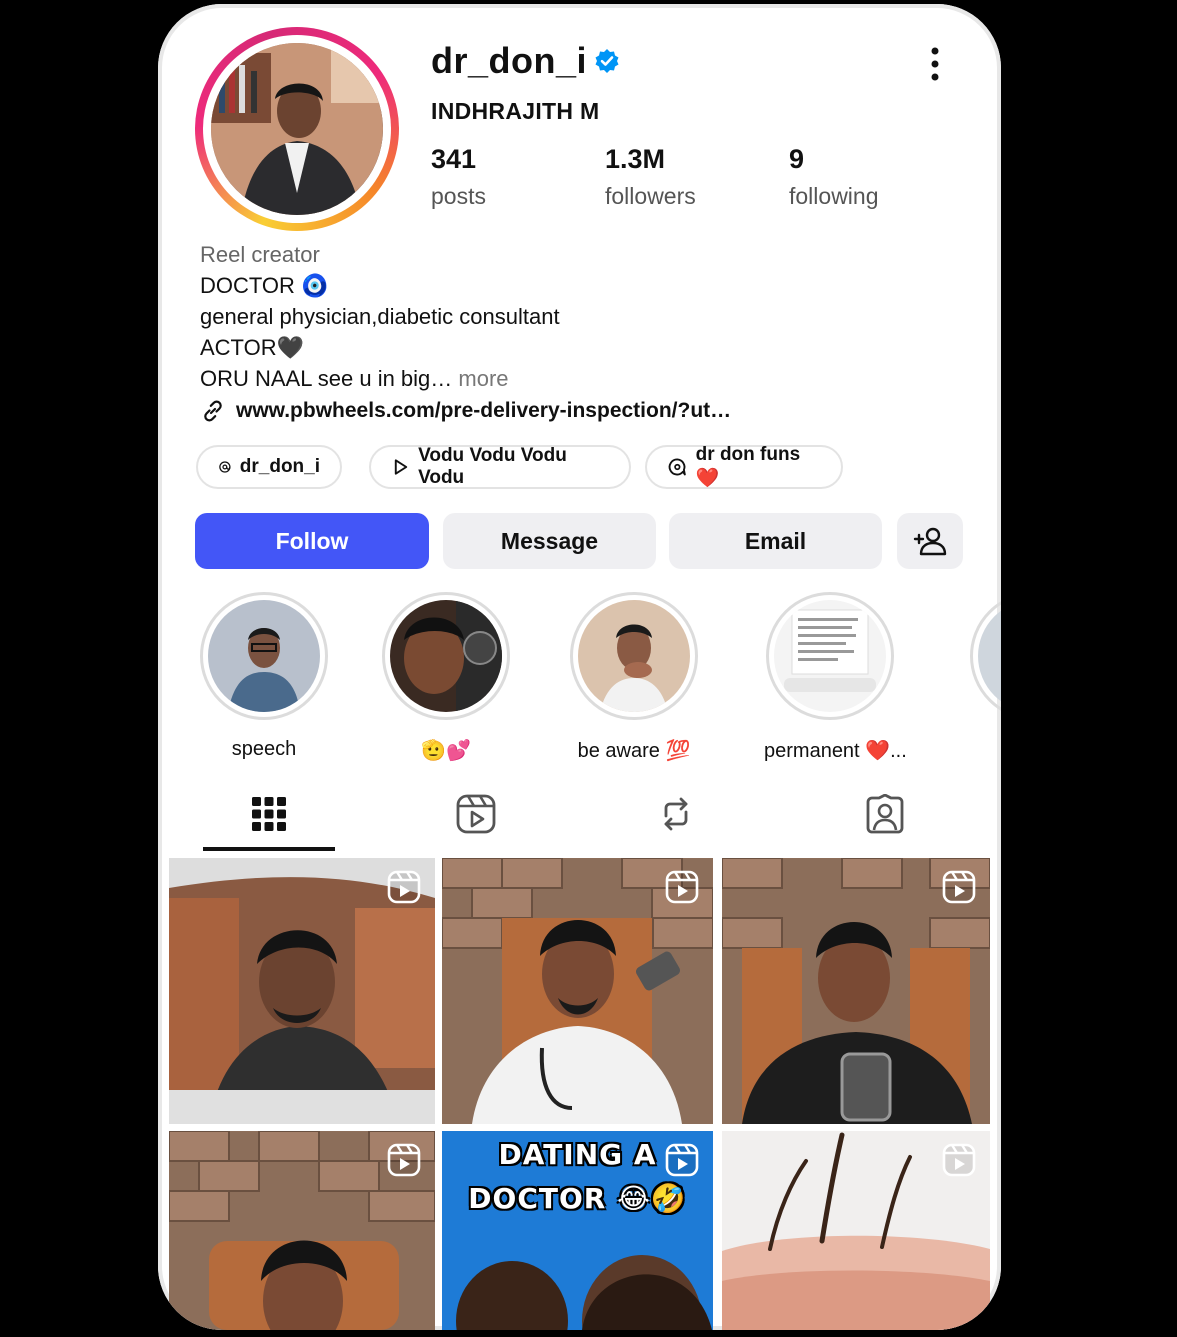 This screenshot has width=1177, height=1337. I want to click on highlight-speech: speech, so click(264, 676).